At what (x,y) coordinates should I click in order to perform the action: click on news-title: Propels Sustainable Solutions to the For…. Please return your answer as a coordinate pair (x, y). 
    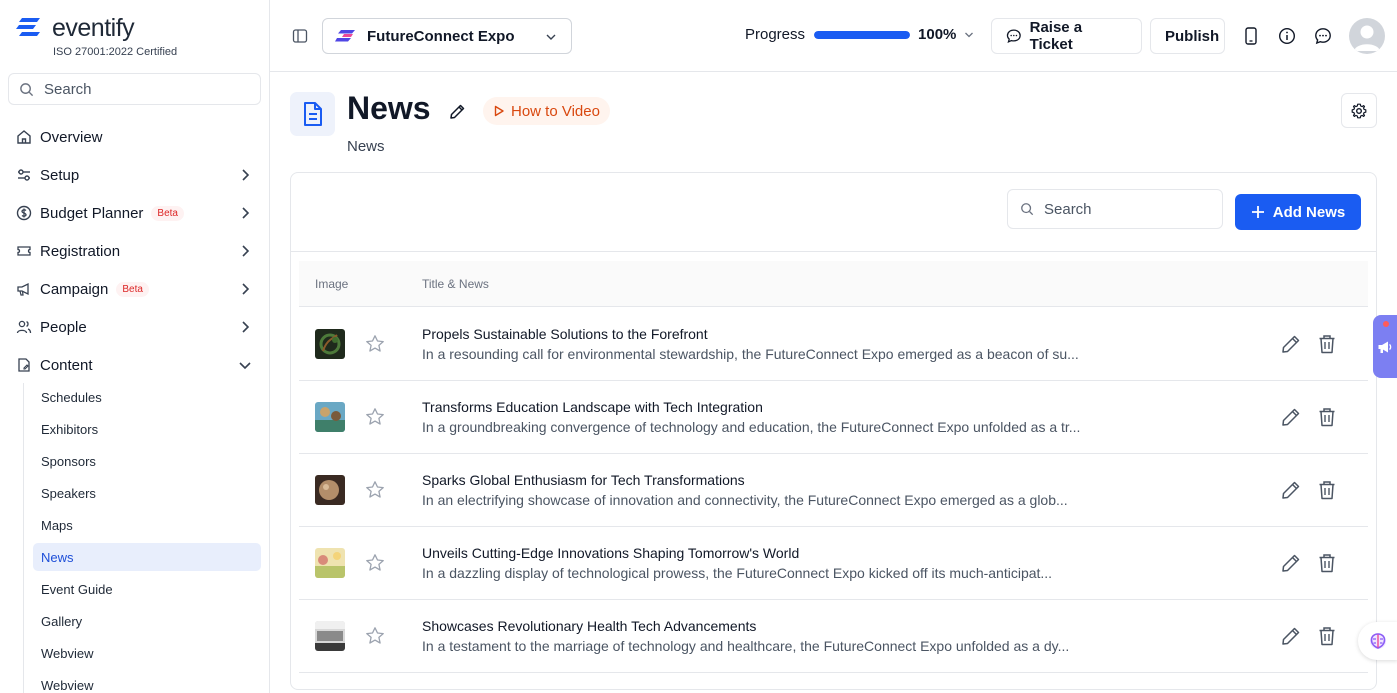
    Looking at the image, I should click on (565, 334).